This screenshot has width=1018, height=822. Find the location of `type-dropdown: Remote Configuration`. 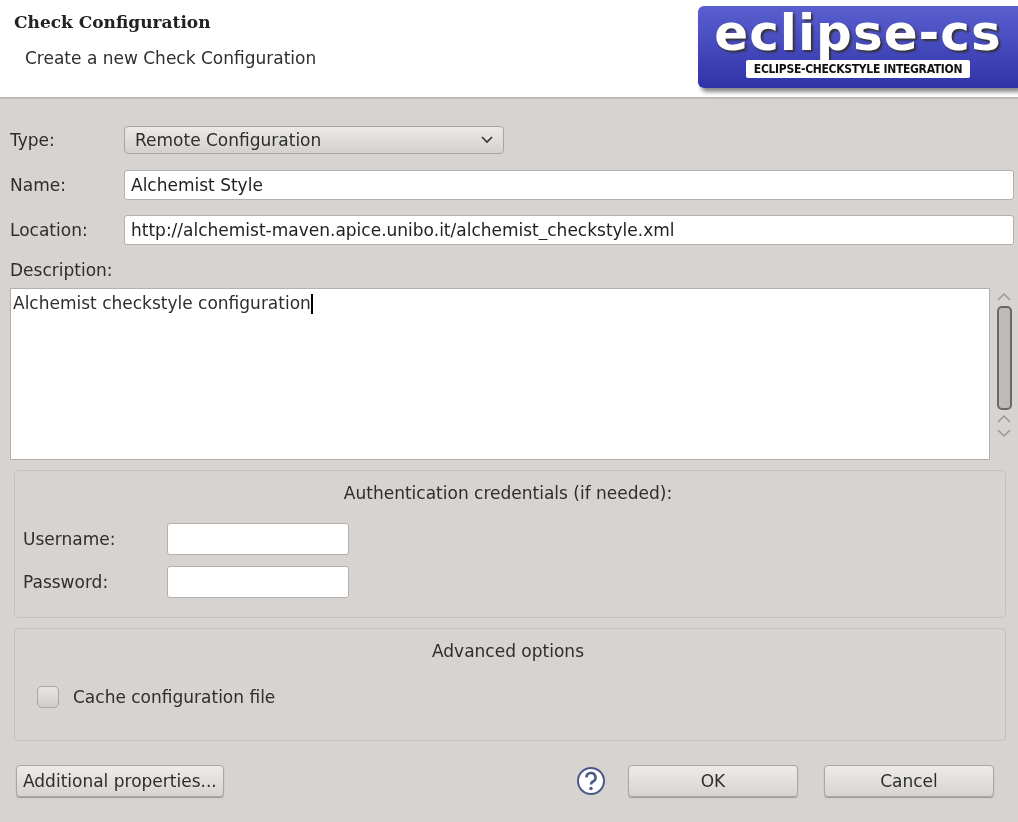

type-dropdown: Remote Configuration is located at coordinates (314, 139).